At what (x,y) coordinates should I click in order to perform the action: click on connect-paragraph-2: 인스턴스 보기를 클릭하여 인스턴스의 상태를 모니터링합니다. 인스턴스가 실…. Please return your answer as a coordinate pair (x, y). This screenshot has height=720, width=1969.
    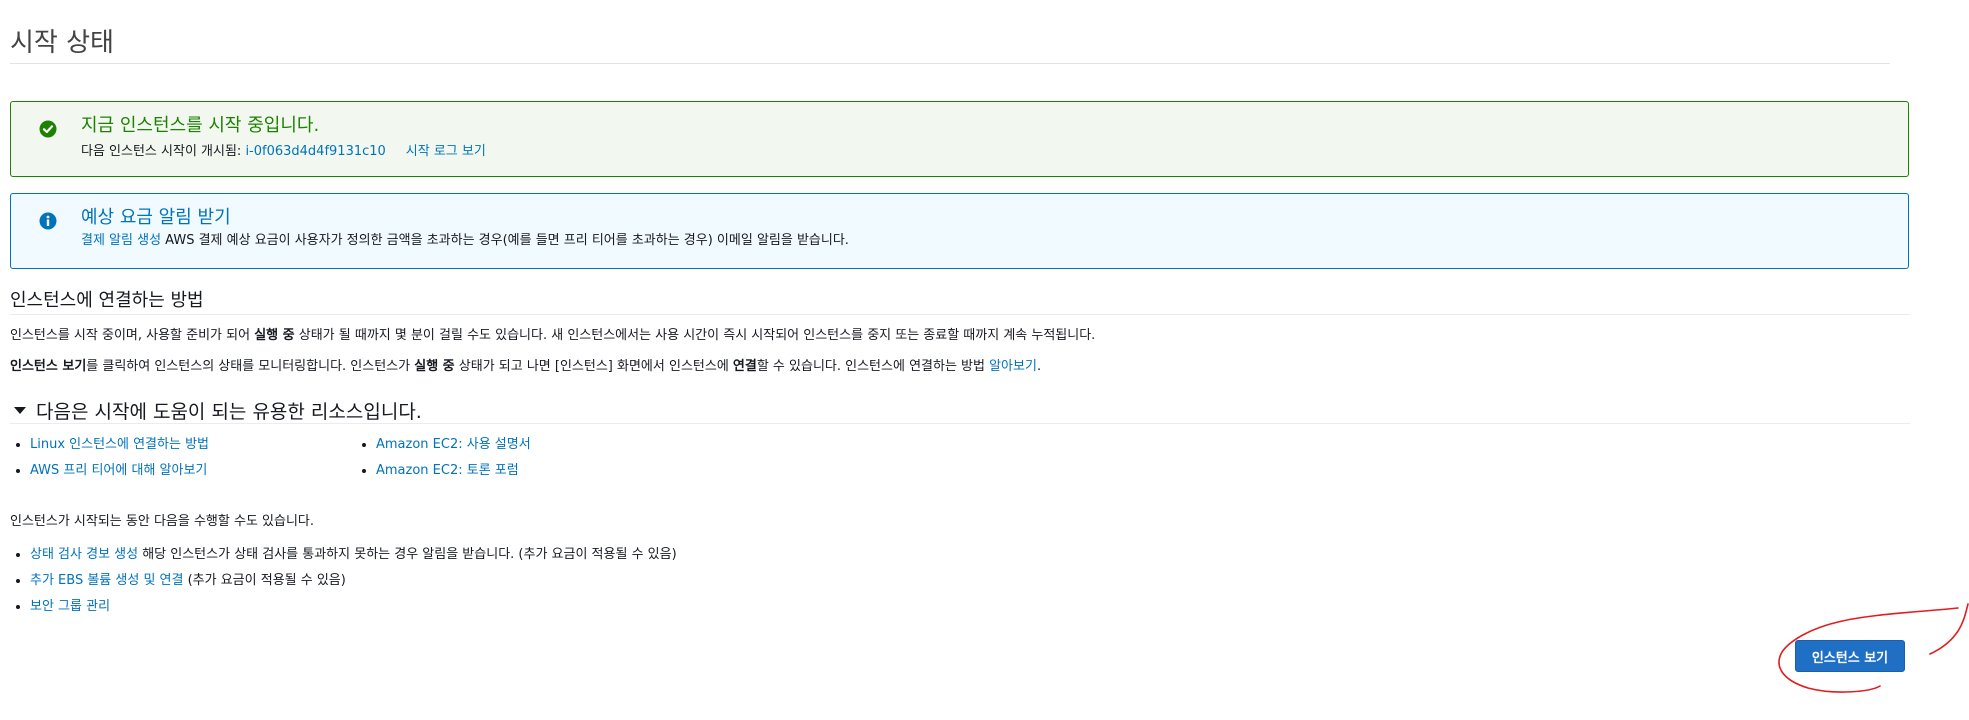
    Looking at the image, I should click on (525, 367).